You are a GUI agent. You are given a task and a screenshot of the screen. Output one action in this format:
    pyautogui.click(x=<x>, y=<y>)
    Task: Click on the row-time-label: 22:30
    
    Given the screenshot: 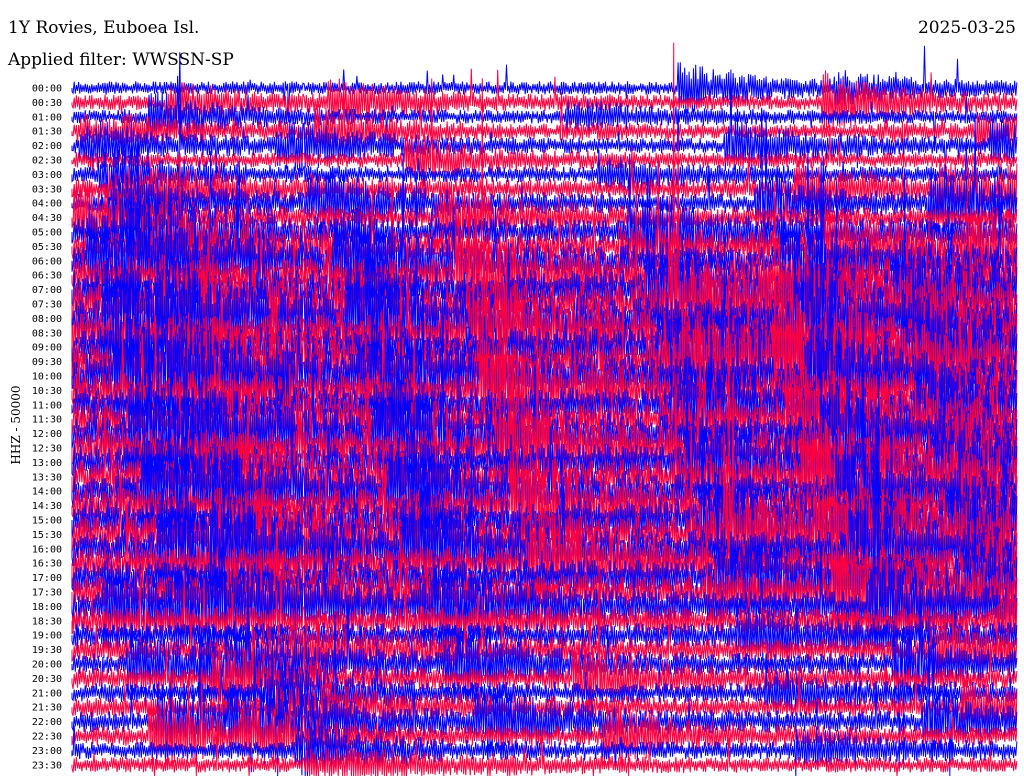 What is the action you would take?
    pyautogui.click(x=47, y=737)
    